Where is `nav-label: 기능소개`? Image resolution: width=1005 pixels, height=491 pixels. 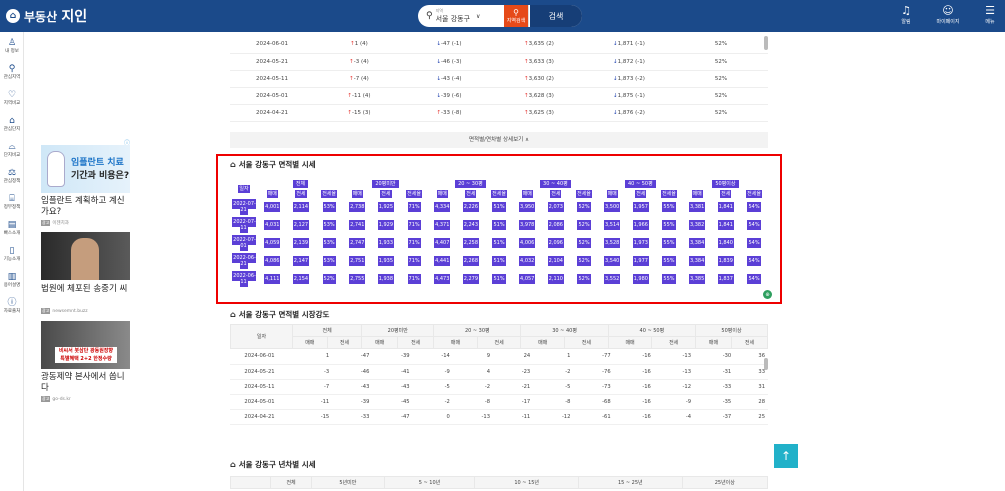
nav-label: 기능소개 is located at coordinates (12, 259).